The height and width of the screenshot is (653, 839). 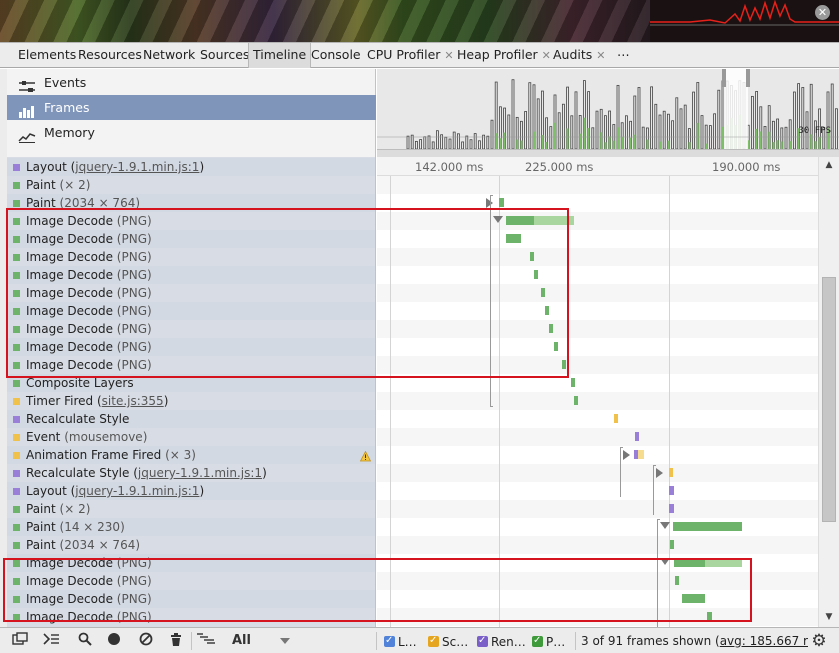 I want to click on record-detail: (× 2), so click(x=75, y=509).